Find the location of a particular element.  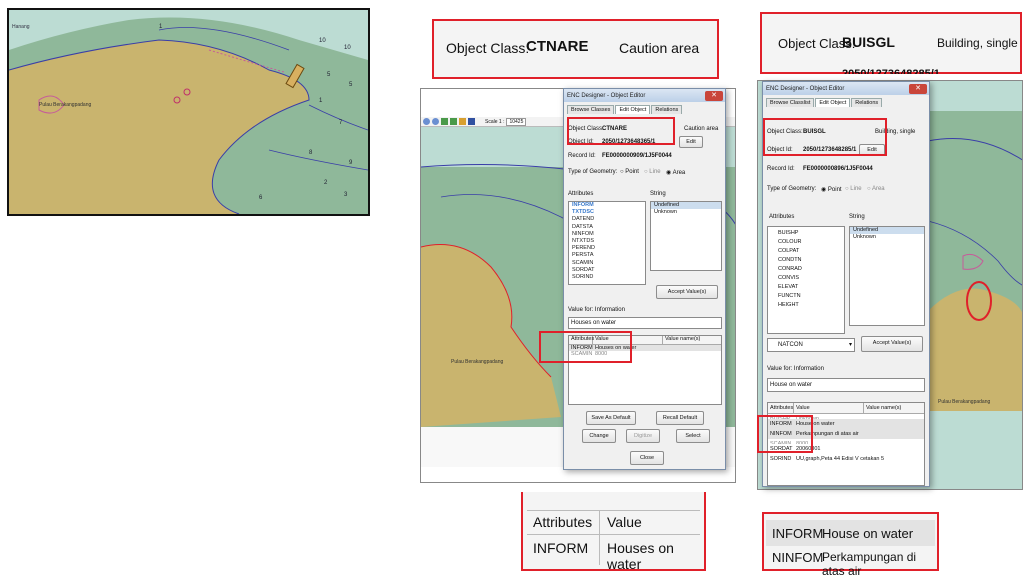

record-id-value: FE0000000896/1J5F0044 is located at coordinates (838, 169).